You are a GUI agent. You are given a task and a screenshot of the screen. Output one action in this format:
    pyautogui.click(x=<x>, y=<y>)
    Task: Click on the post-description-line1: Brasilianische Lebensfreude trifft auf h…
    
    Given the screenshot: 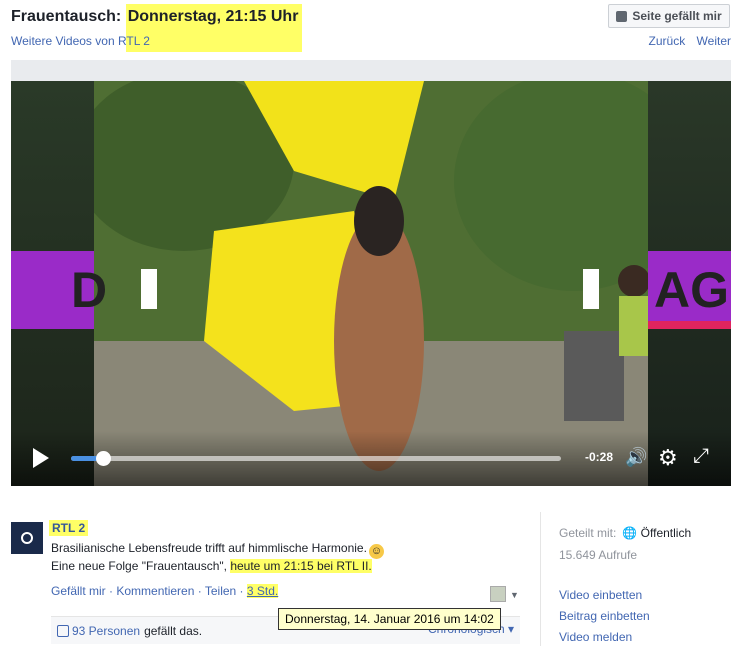 What is the action you would take?
    pyautogui.click(x=217, y=550)
    